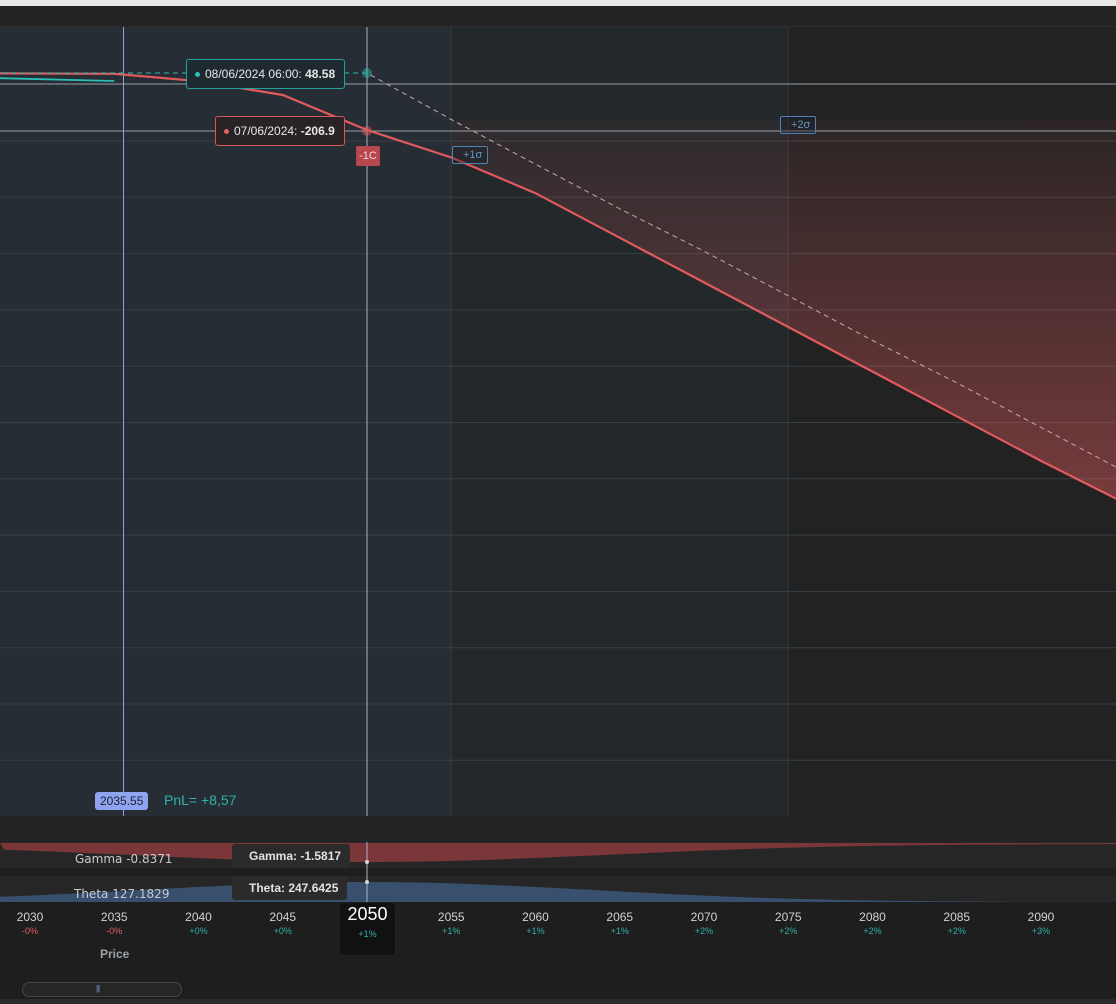 Image resolution: width=1116 pixels, height=1004 pixels. Describe the element at coordinates (367, 934) in the screenshot. I see `selected-price-pct: +1%` at that location.